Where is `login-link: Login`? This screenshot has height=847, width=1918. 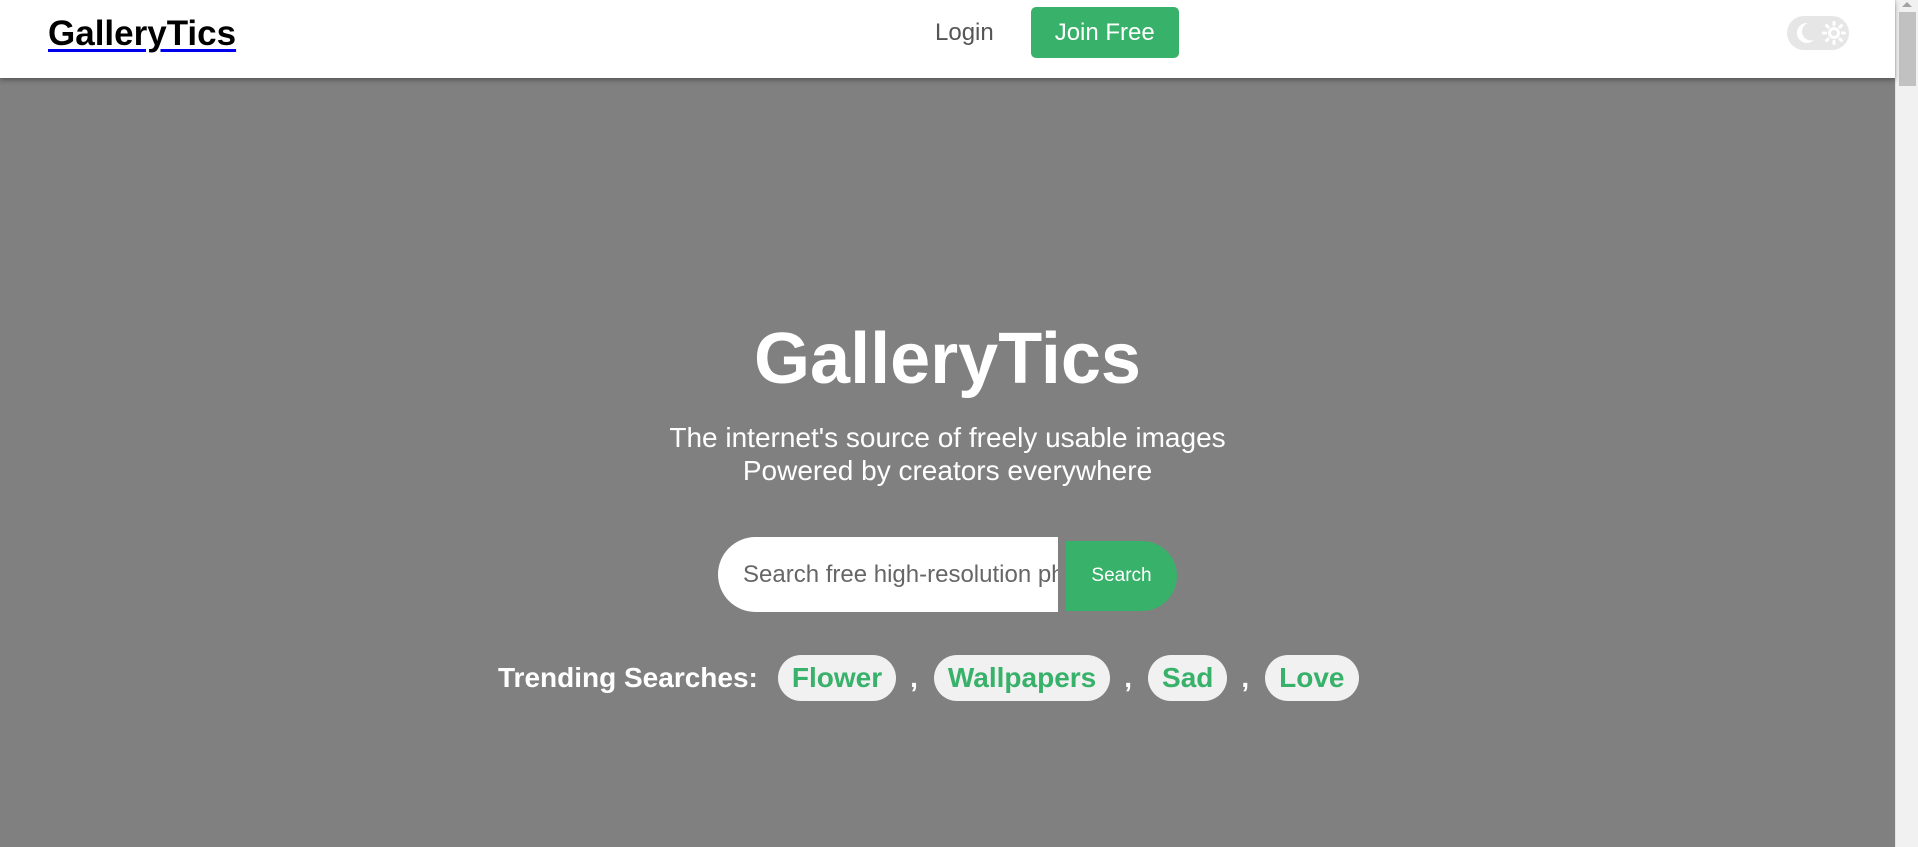 login-link: Login is located at coordinates (964, 33).